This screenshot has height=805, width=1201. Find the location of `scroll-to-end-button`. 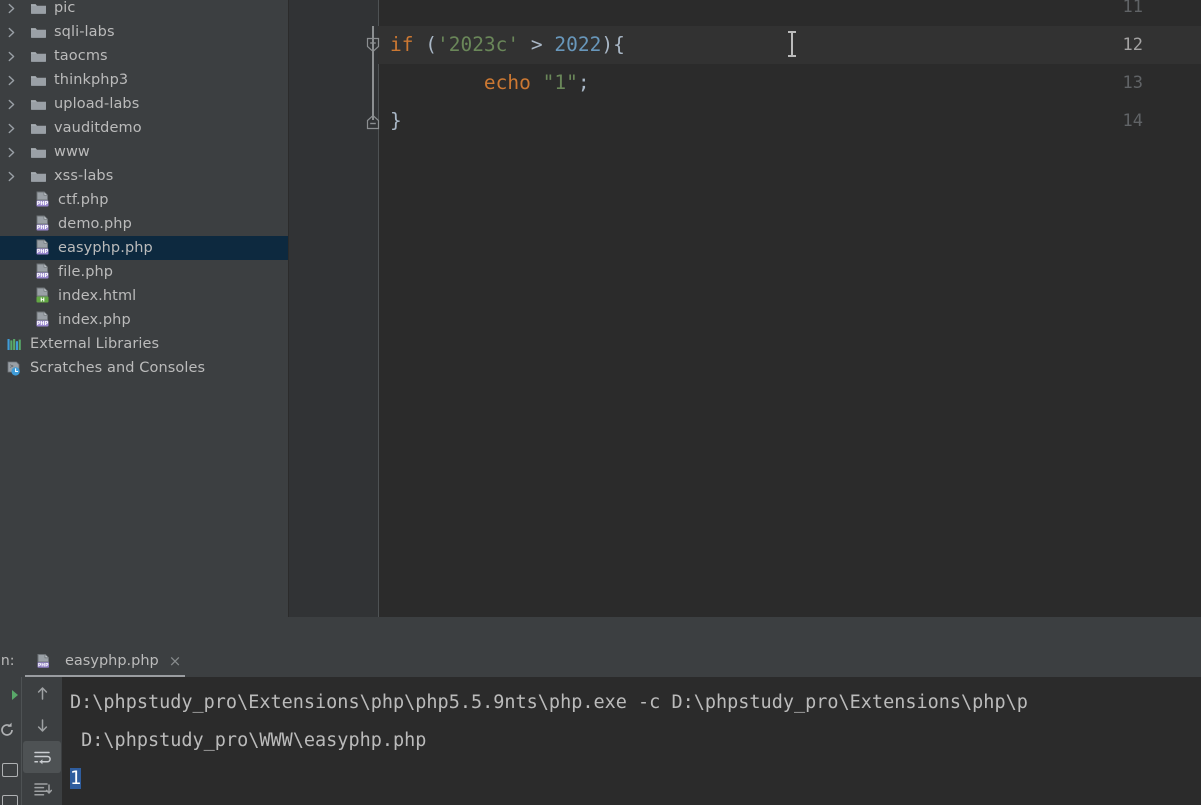

scroll-to-end-button is located at coordinates (42, 789).